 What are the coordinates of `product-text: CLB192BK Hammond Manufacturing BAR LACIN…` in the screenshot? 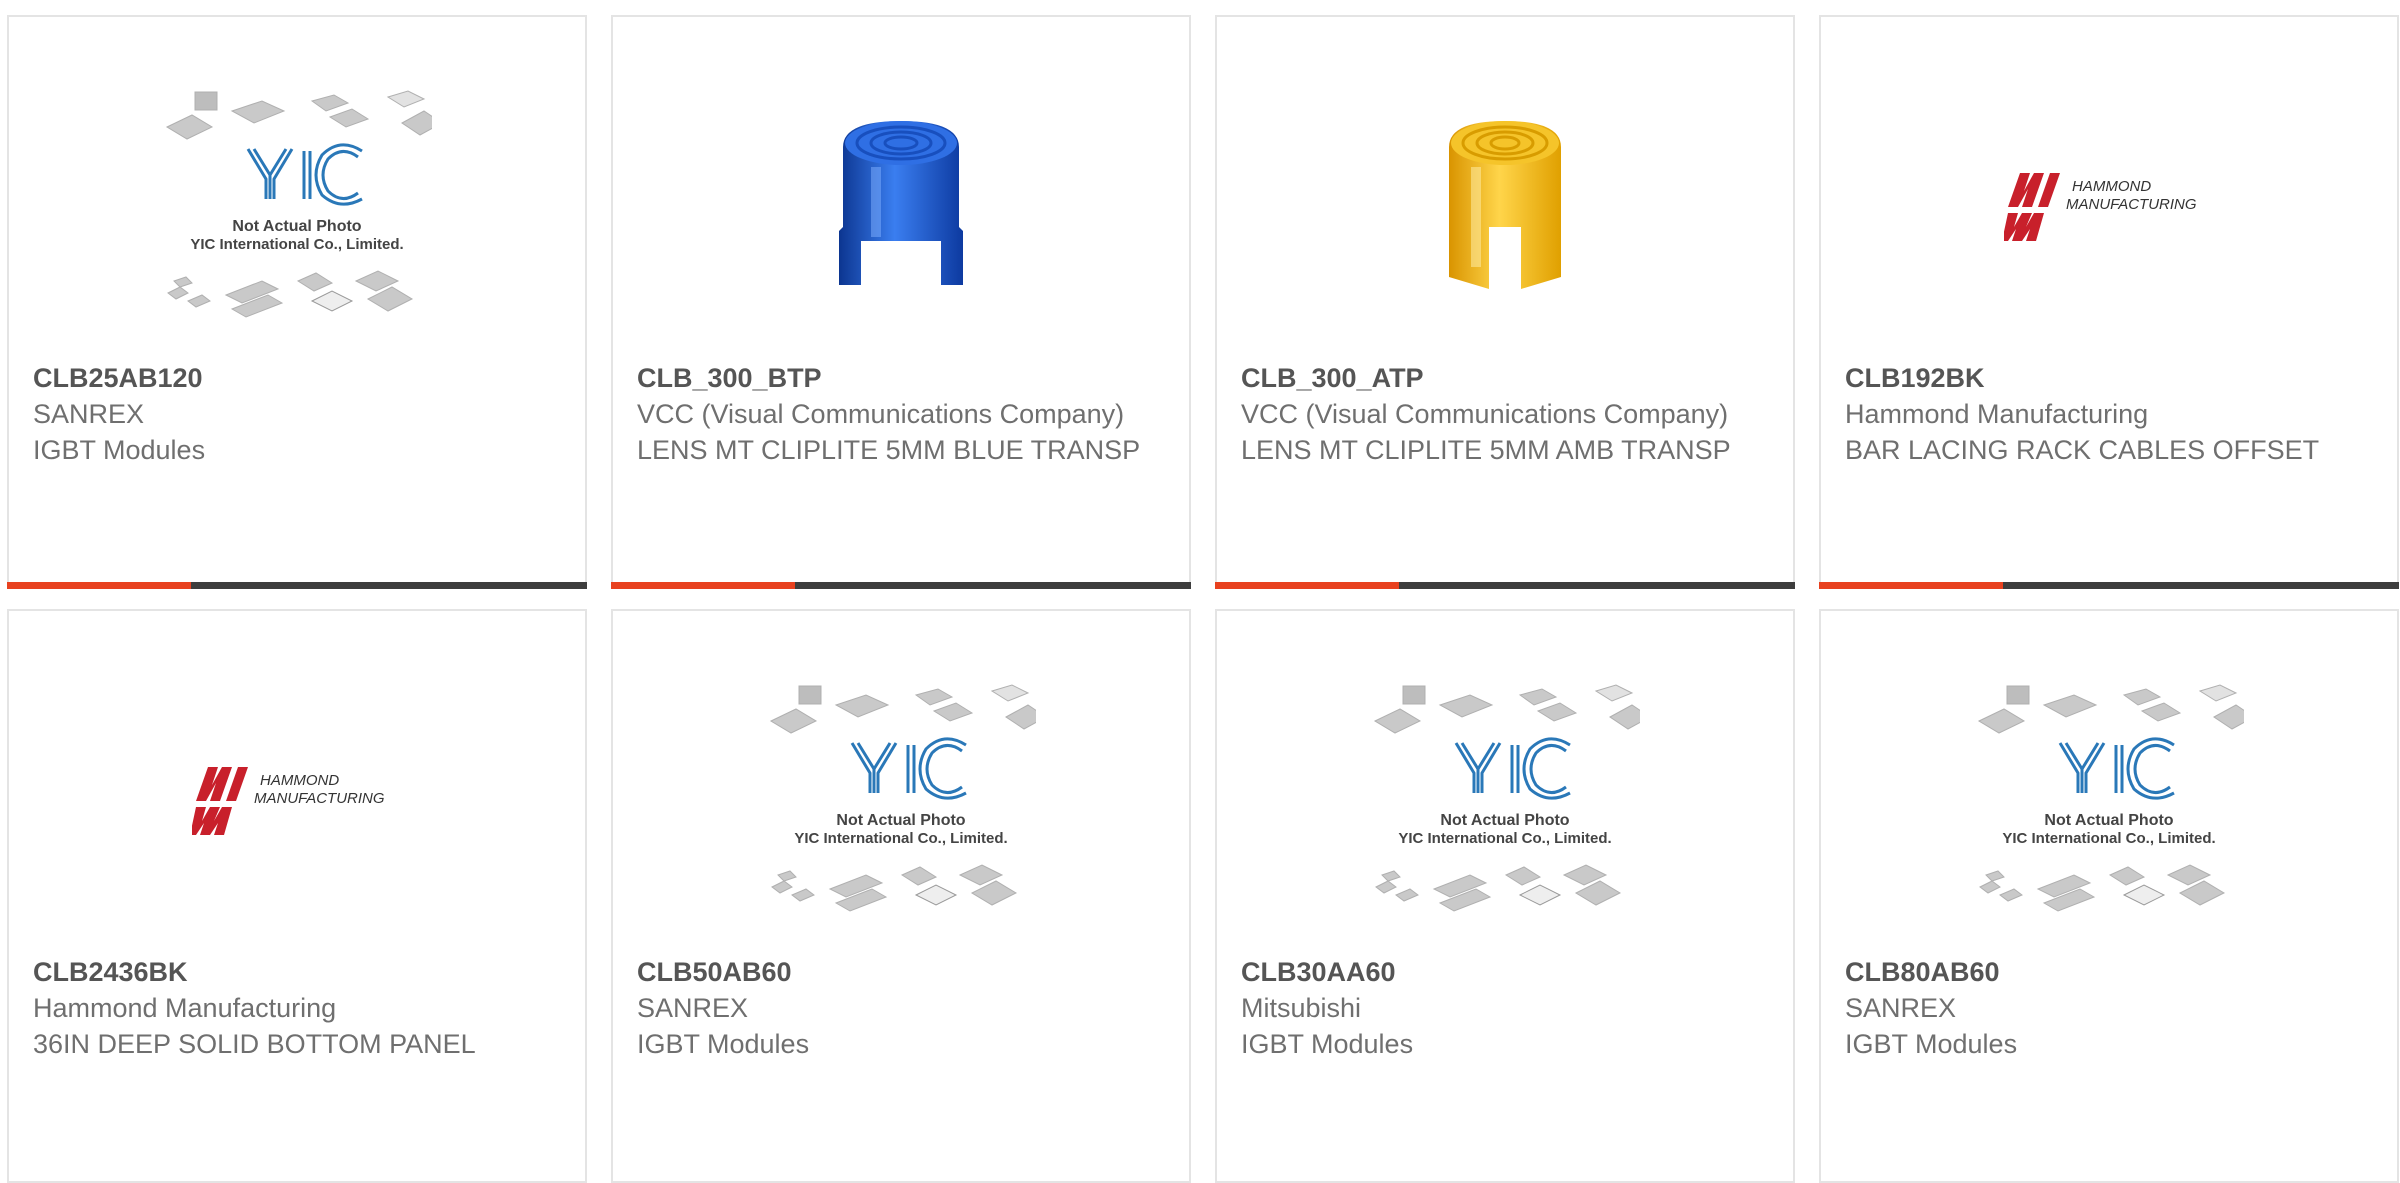 It's located at (2109, 414).